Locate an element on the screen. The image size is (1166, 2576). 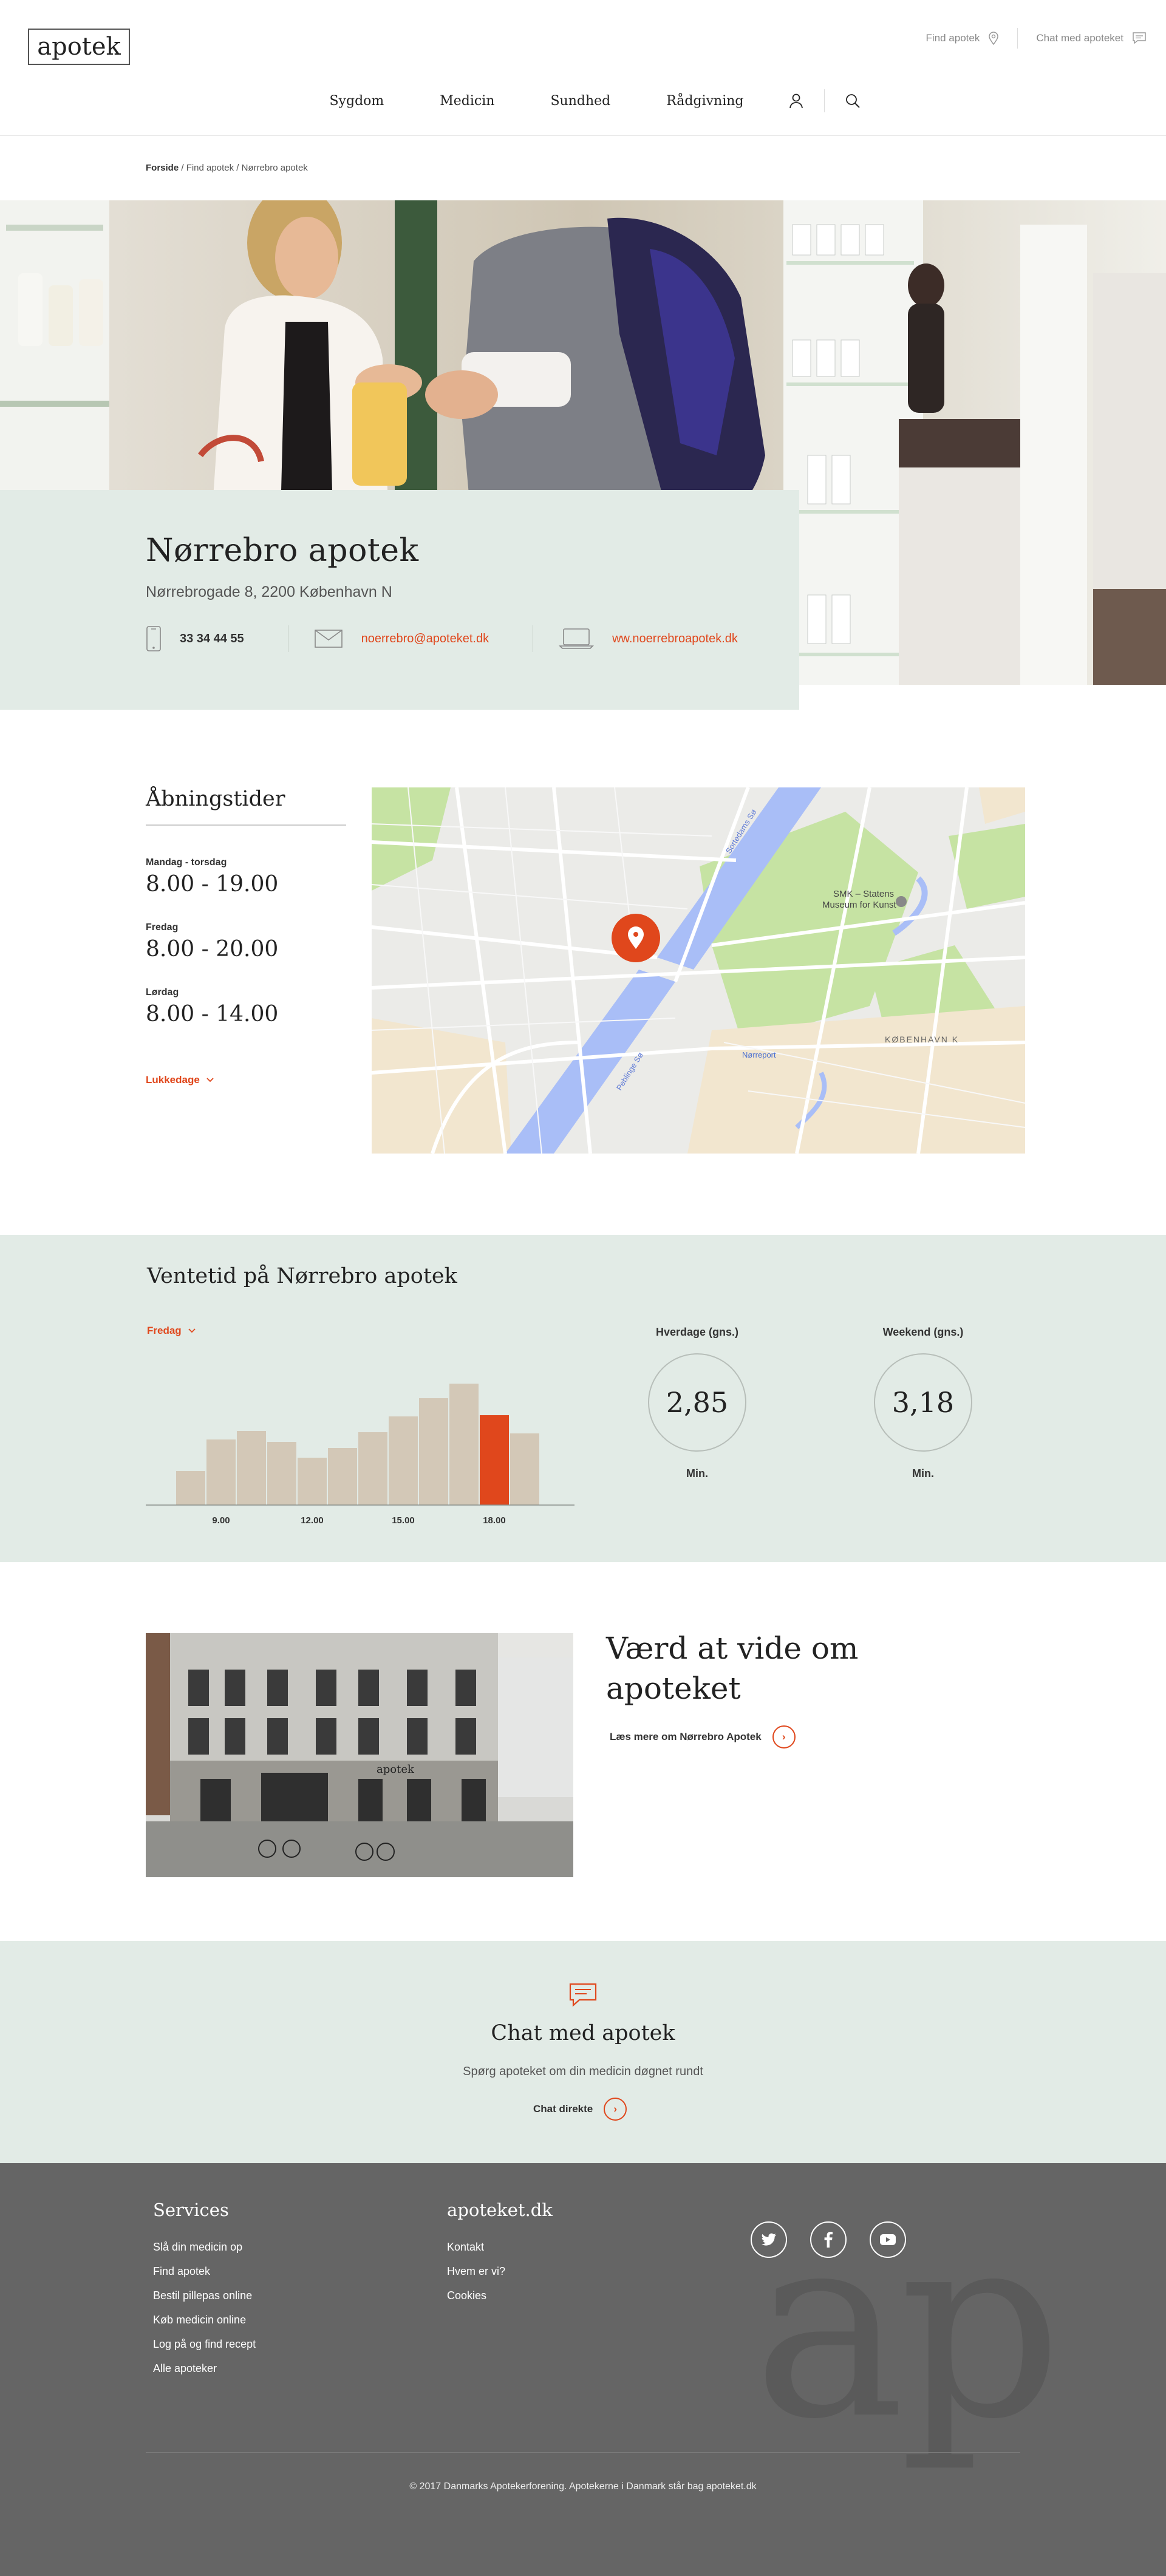
wait-title: Ventetid på Nørrebro apotek is located at coordinates (302, 1276).